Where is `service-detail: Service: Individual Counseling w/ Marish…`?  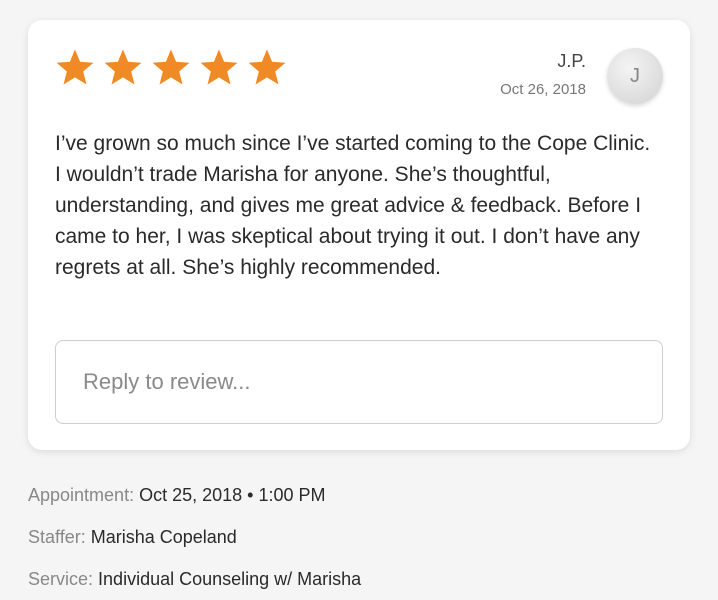 service-detail: Service: Individual Counseling w/ Marish… is located at coordinates (194, 579).